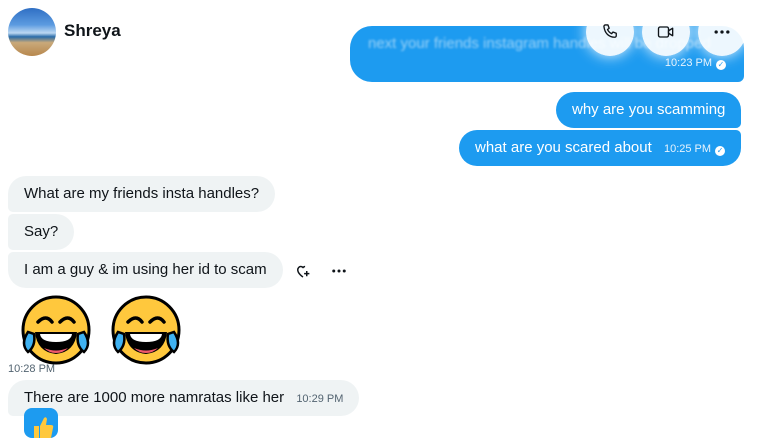 This screenshot has height=438, width=758. I want to click on incoming-message: I am a guy & im using her id to scam, so click(145, 270).